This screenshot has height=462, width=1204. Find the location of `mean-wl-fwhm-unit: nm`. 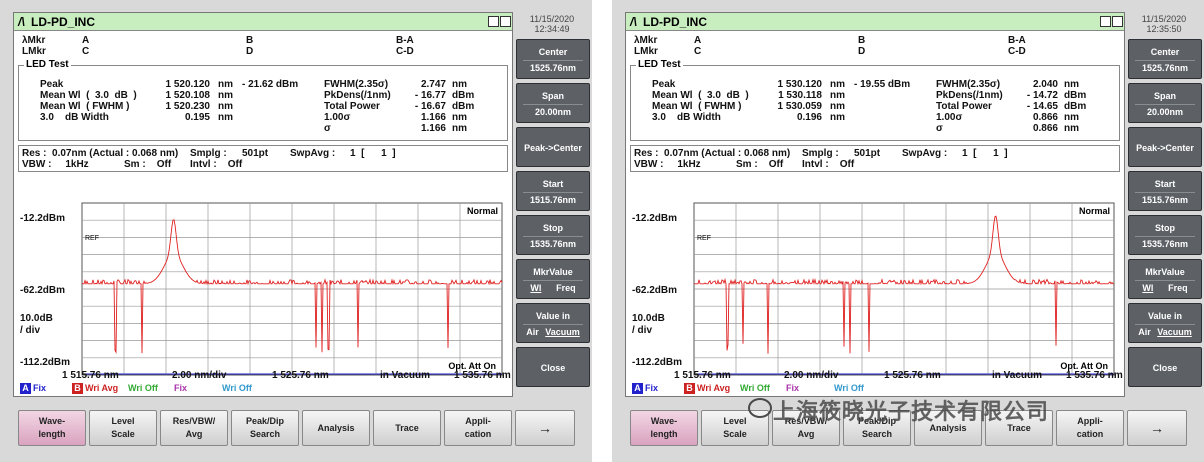

mean-wl-fwhm-unit: nm is located at coordinates (837, 106).